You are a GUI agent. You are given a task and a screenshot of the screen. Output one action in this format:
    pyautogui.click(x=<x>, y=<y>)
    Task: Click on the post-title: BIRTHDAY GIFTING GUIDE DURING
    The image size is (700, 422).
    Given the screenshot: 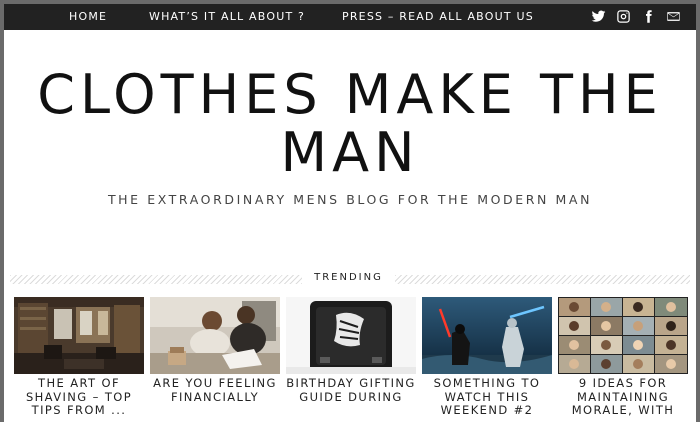 What is the action you would take?
    pyautogui.click(x=351, y=390)
    